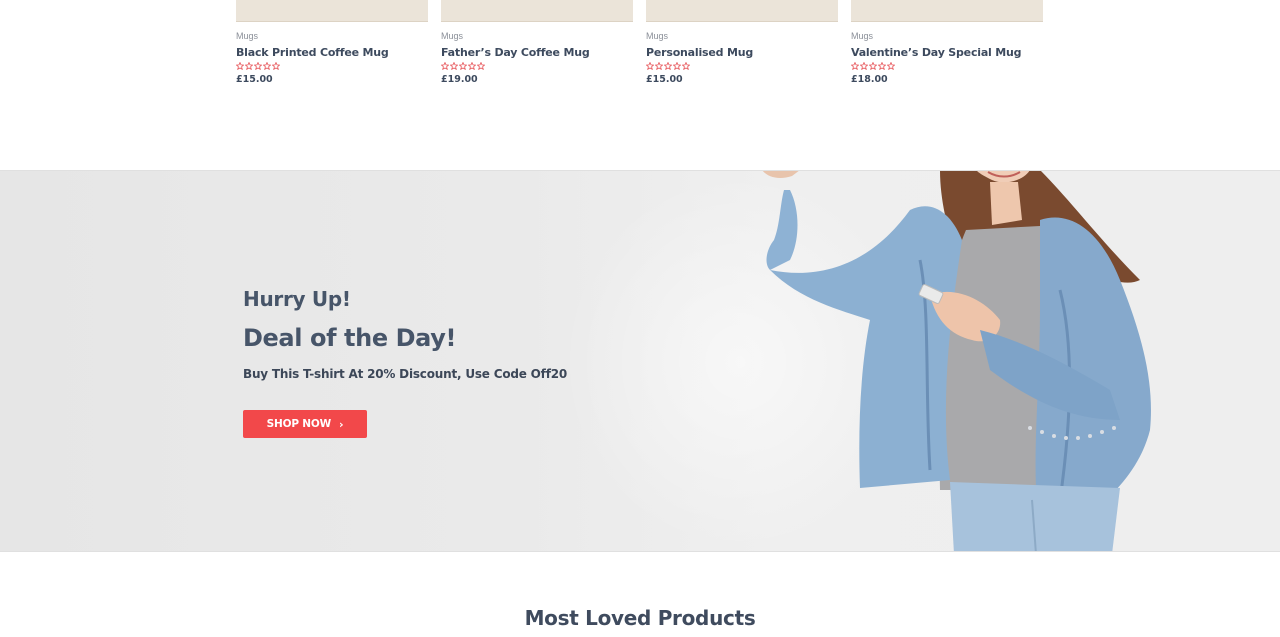 The width and height of the screenshot is (1280, 637). I want to click on chevron-right-icon: ›, so click(341, 424).